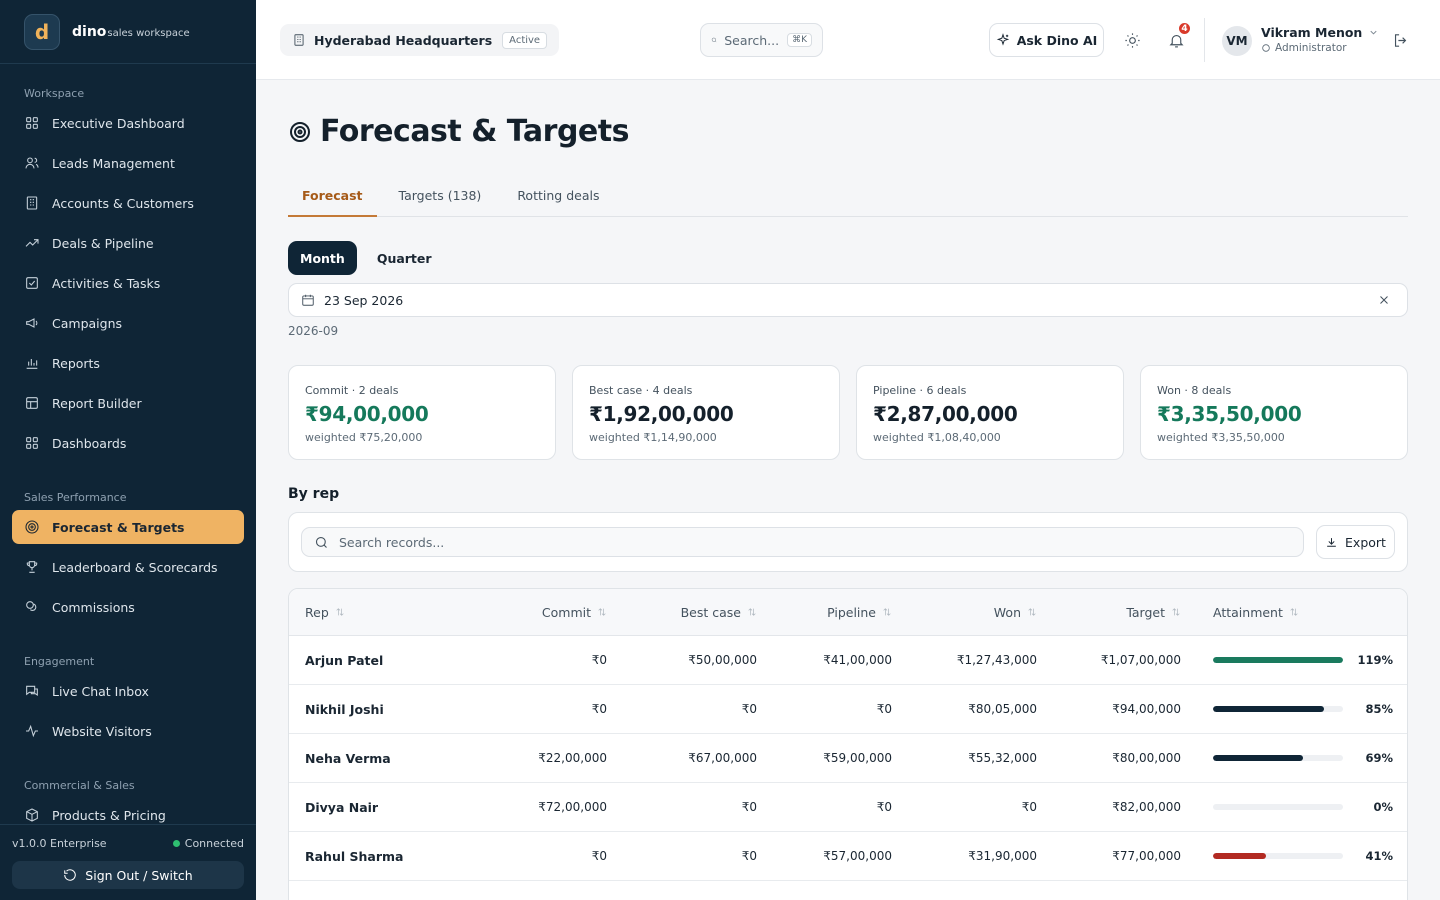 Image resolution: width=1440 pixels, height=900 pixels. I want to click on cell-won: ₹0, so click(1029, 807).